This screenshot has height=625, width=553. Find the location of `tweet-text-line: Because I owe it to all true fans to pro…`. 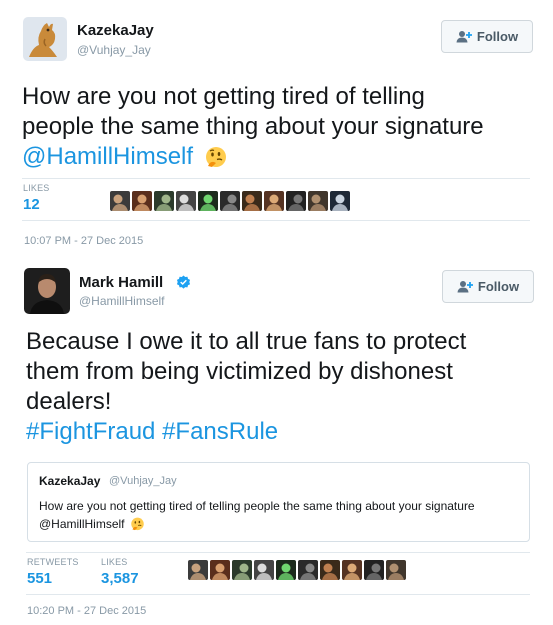

tweet-text-line: Because I owe it to all true fans to pro… is located at coordinates (246, 341).